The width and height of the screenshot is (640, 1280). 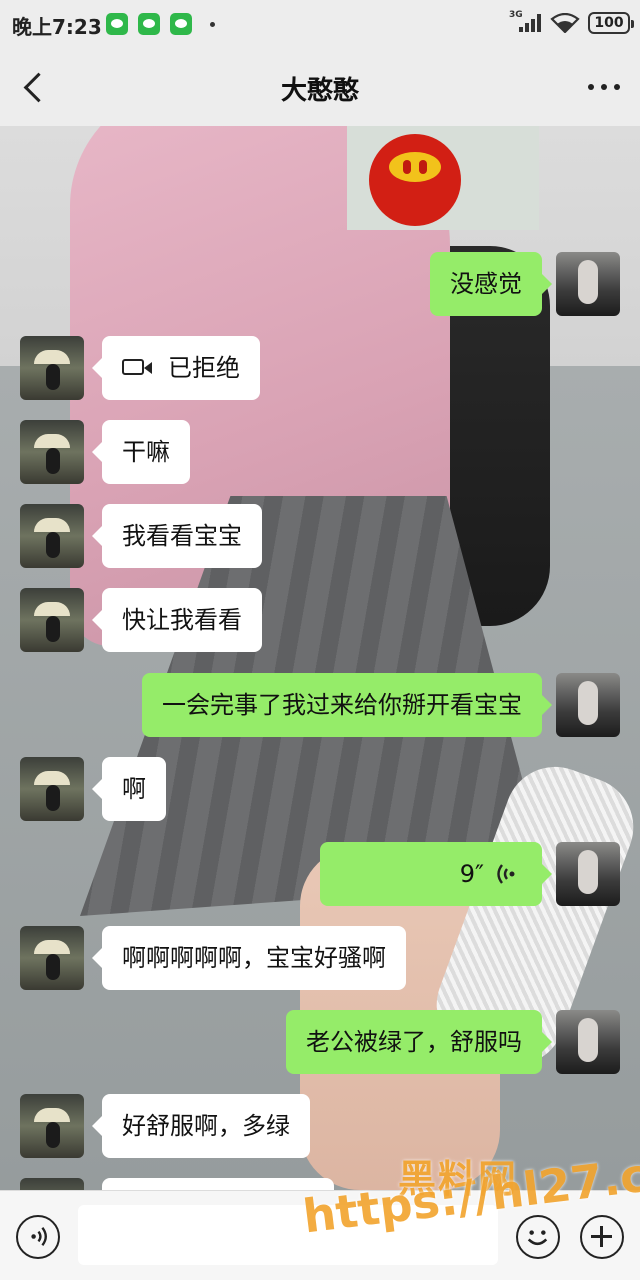 I want to click on message-bubble: 我看看宝宝, so click(x=177, y=536).